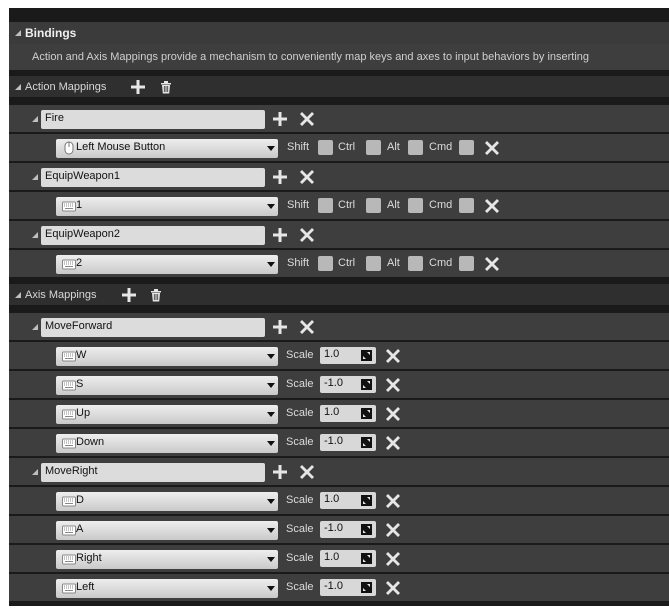 Image resolution: width=669 pixels, height=609 pixels. What do you see at coordinates (167, 206) in the screenshot?
I see `key-selector-dropdown: 1` at bounding box center [167, 206].